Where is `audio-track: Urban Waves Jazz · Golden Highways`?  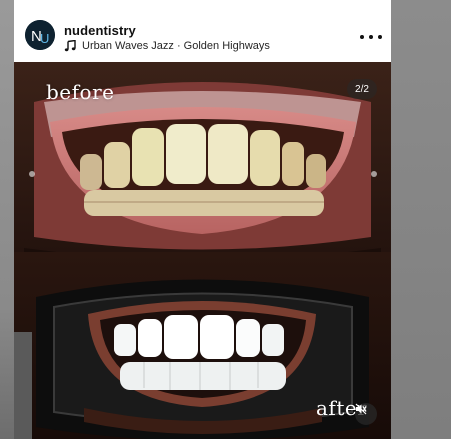 audio-track: Urban Waves Jazz · Golden Highways is located at coordinates (176, 46).